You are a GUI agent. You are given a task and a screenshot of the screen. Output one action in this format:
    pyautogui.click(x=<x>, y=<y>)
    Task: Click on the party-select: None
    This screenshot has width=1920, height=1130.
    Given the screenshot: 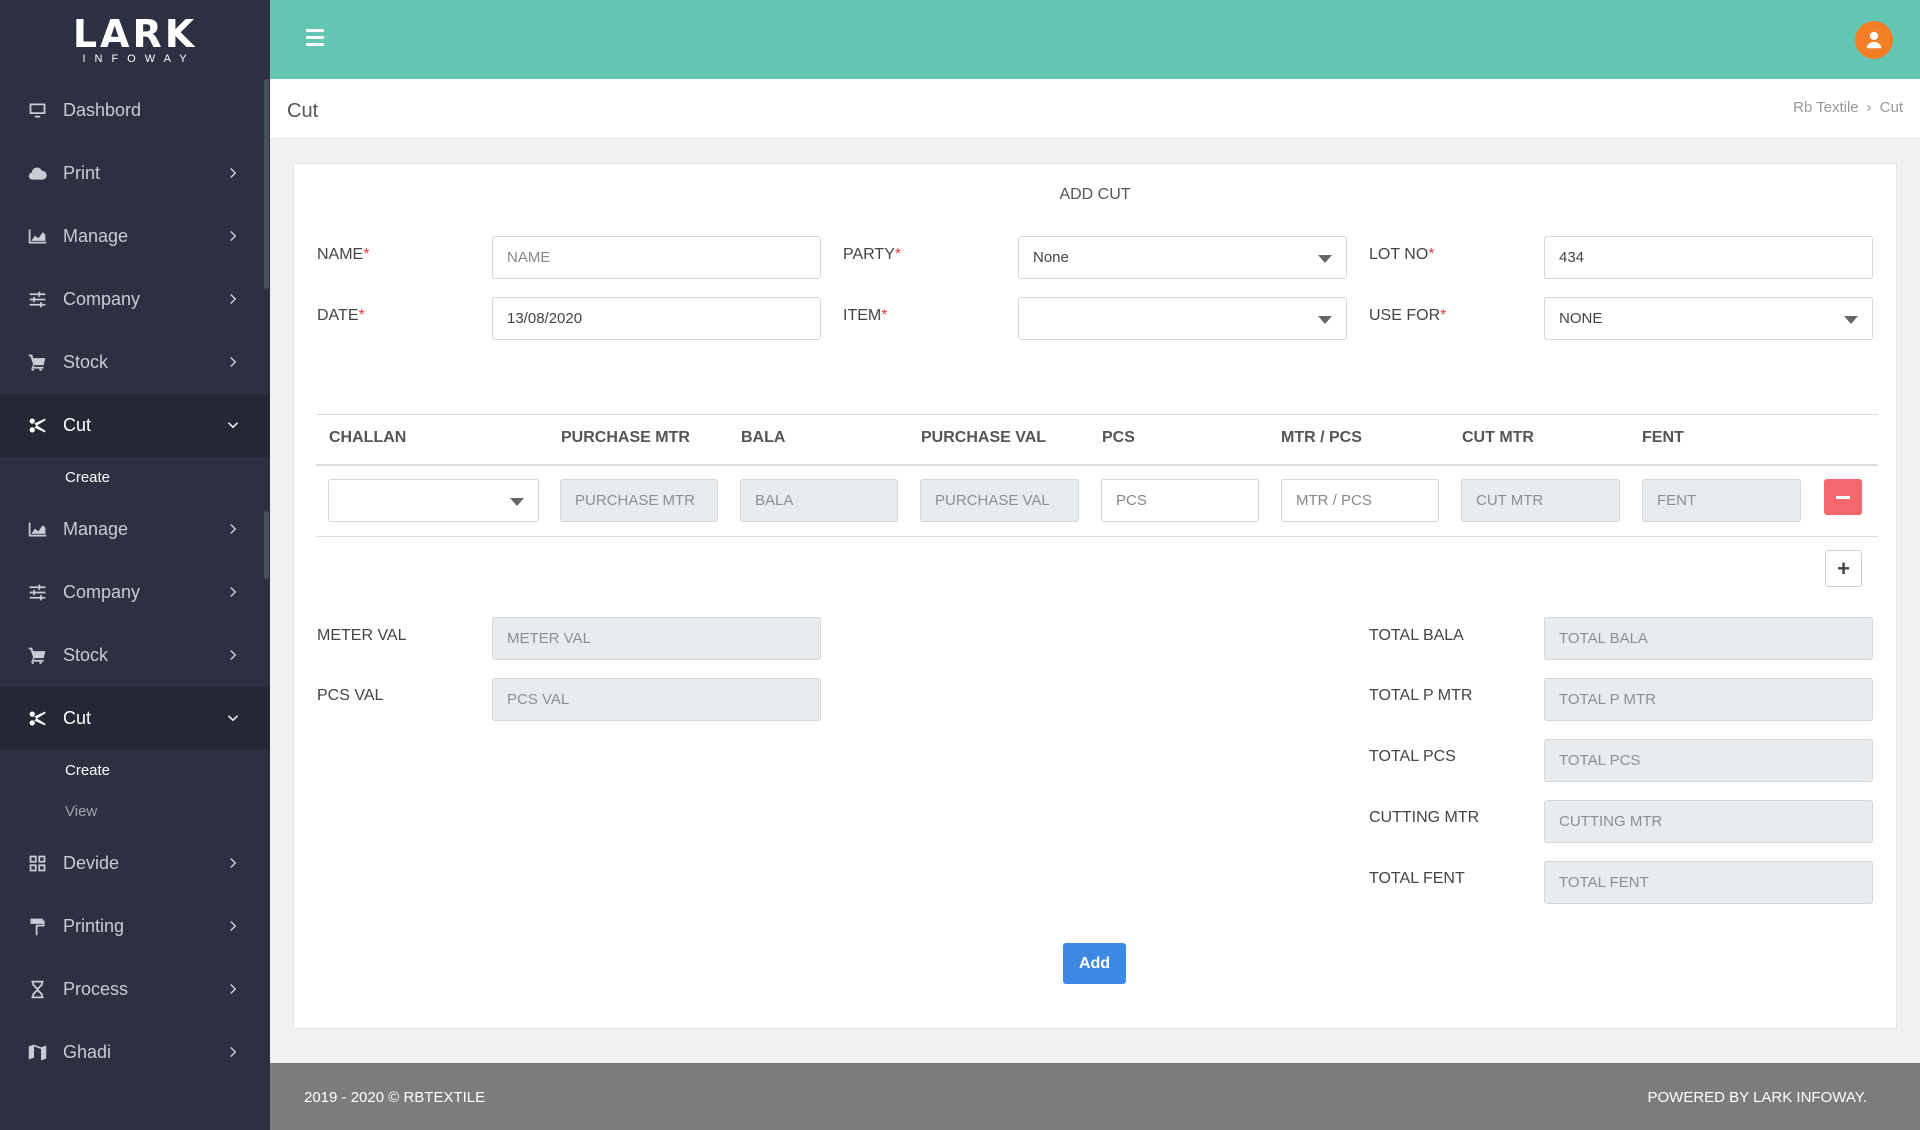 What is the action you would take?
    pyautogui.click(x=1182, y=257)
    